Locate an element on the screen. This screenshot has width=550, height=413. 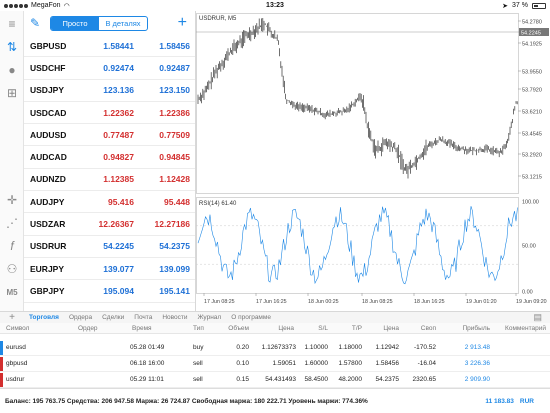
time-tick-label: 17 Jun 08:25 is located at coordinates (219, 302).